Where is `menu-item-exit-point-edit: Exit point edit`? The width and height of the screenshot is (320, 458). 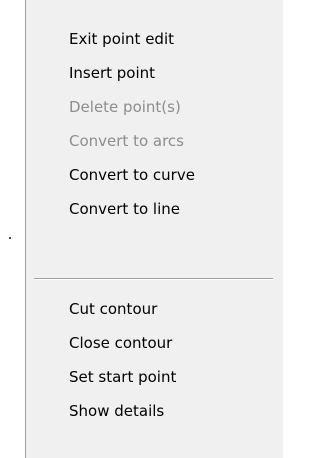
menu-item-exit-point-edit: Exit point edit is located at coordinates (154, 39).